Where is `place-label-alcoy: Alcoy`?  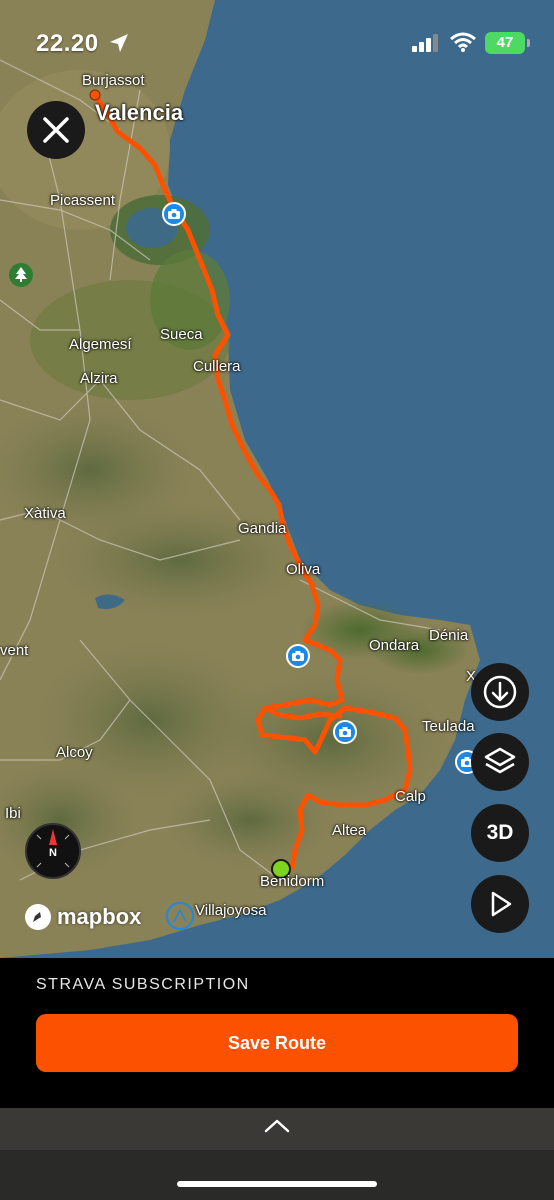
place-label-alcoy: Alcoy is located at coordinates (74, 752).